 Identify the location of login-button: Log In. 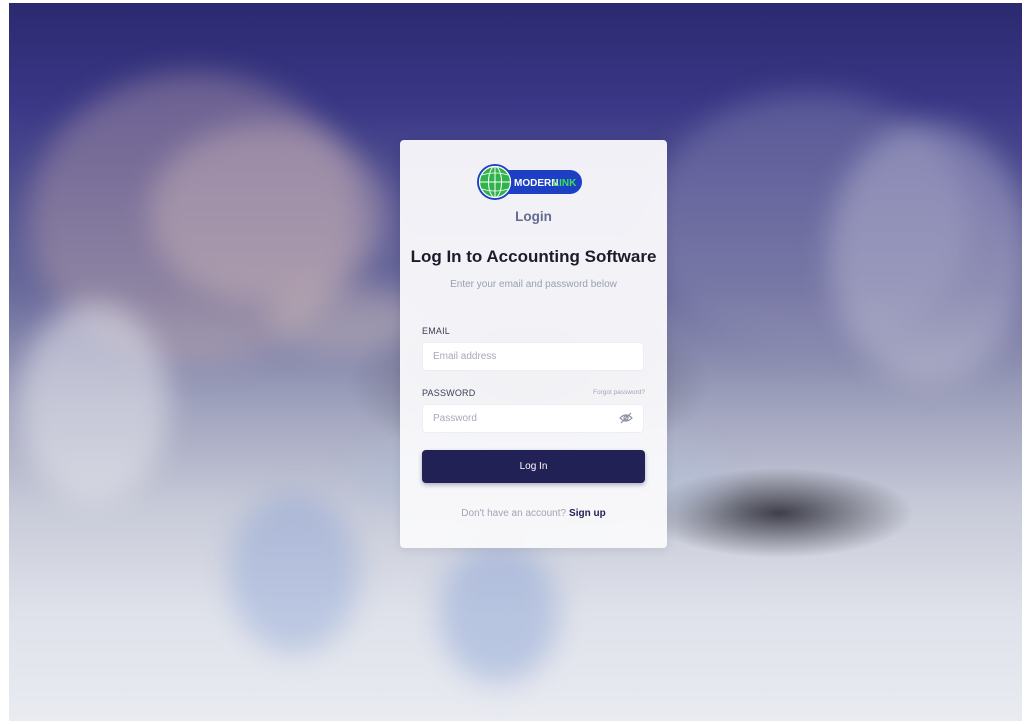
(533, 466).